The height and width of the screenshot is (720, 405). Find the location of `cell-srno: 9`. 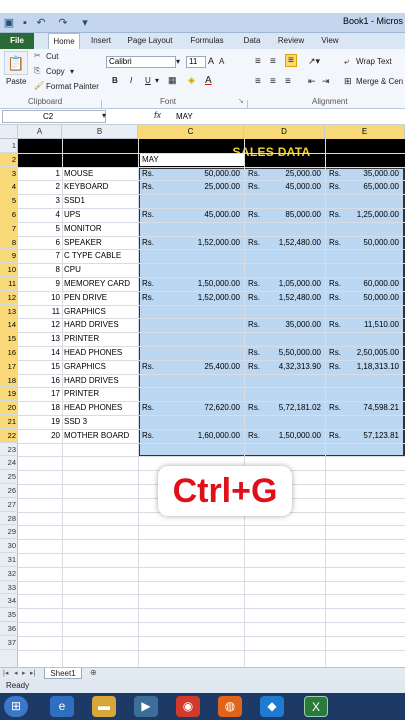

cell-srno: 9 is located at coordinates (40, 284).